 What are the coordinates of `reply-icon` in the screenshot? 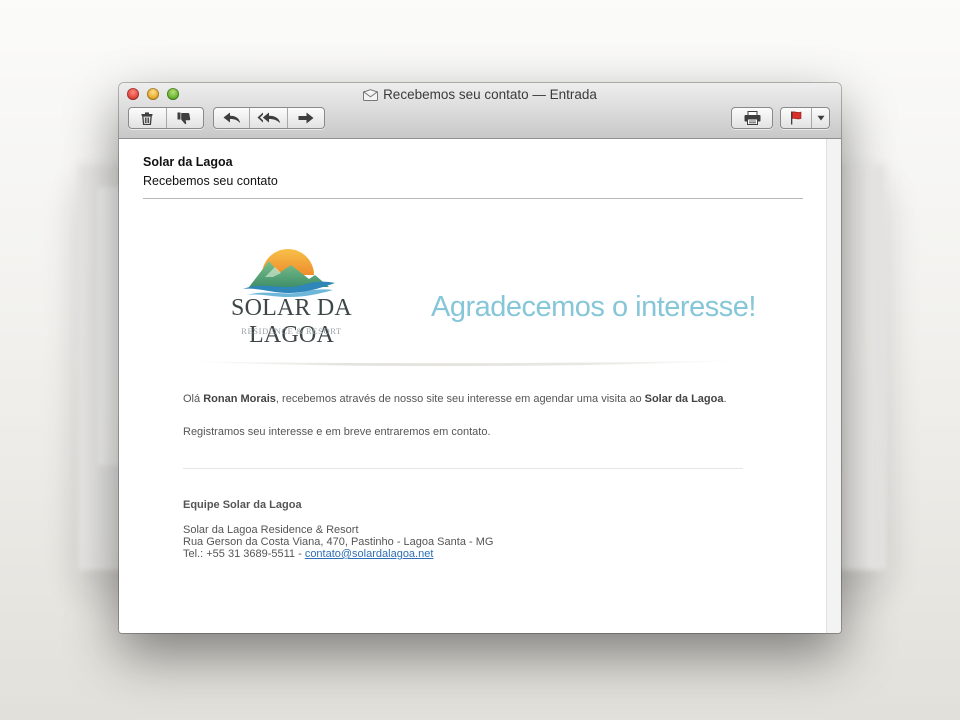 It's located at (232, 118).